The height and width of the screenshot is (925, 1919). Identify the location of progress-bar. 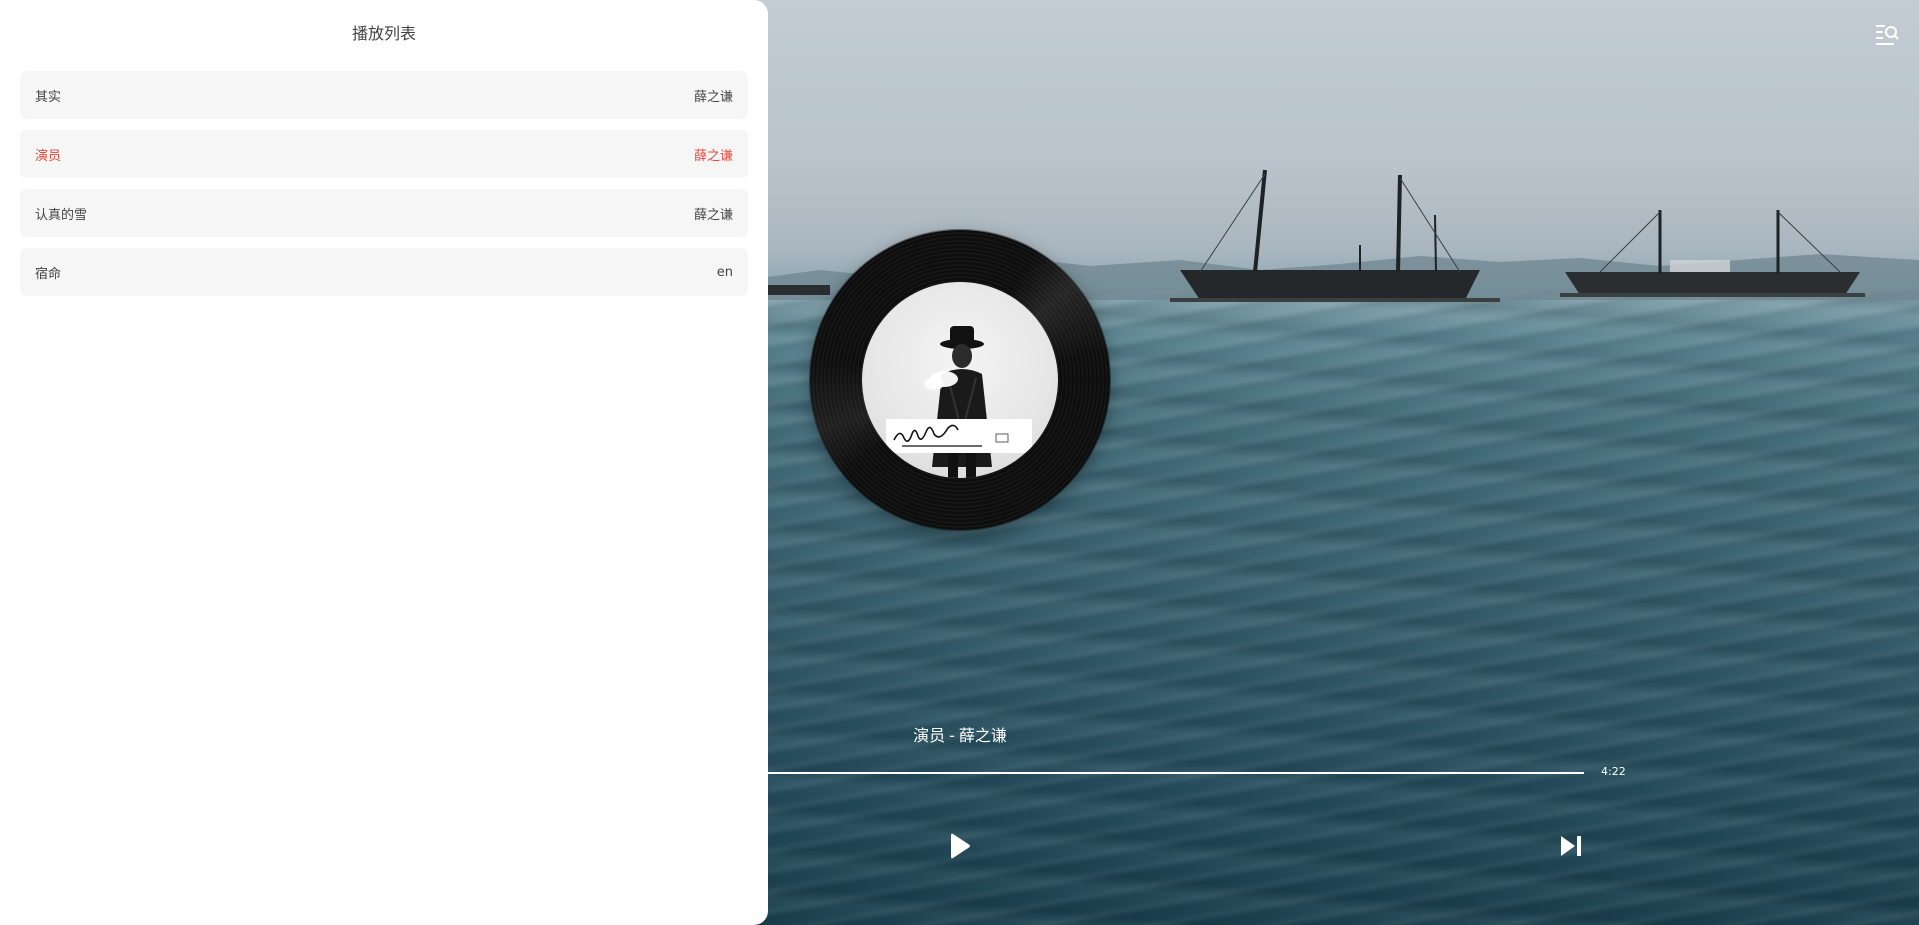
(1176, 773).